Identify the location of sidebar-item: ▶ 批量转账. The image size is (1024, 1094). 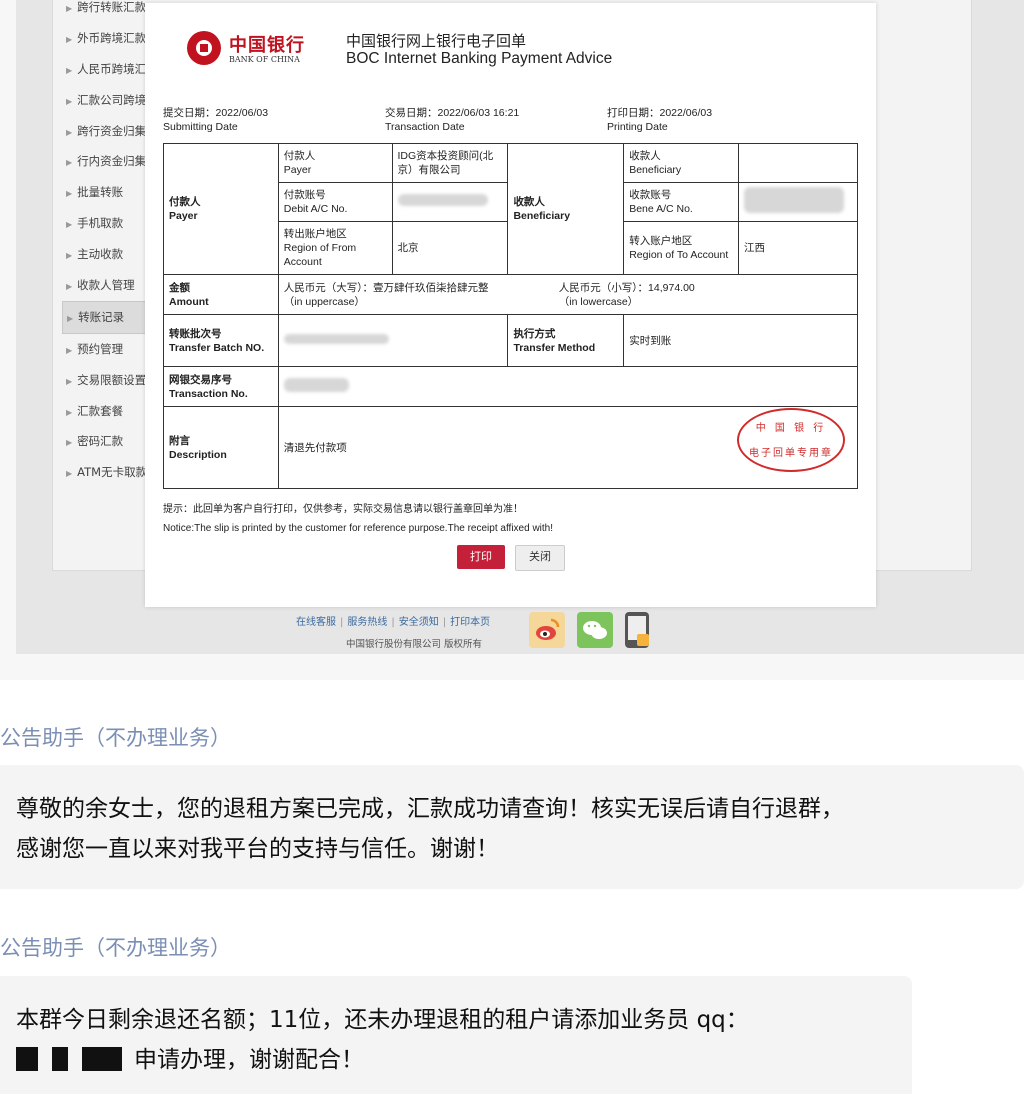
(107, 192).